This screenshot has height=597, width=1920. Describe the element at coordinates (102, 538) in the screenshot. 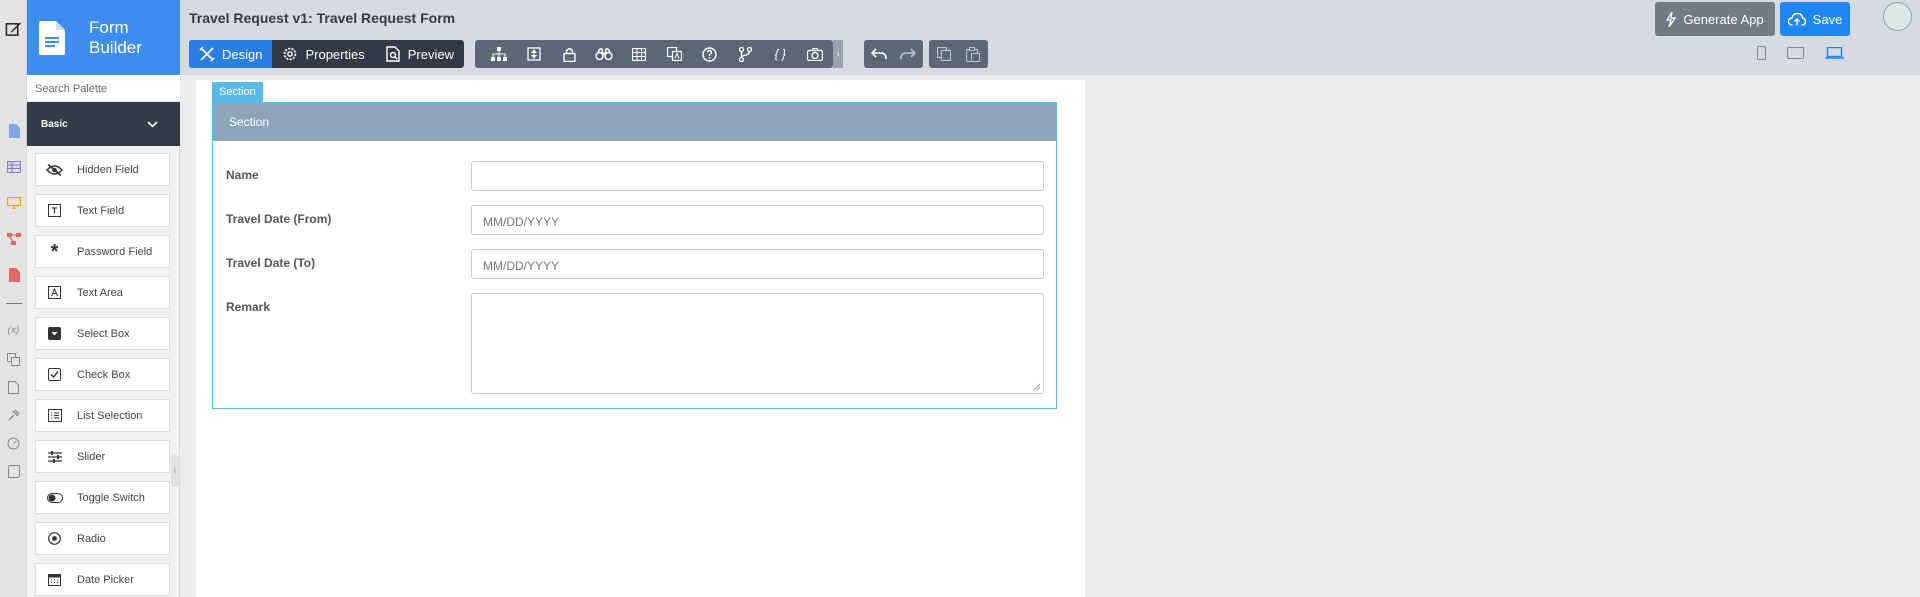

I see `palette-item-radio: Radio` at that location.